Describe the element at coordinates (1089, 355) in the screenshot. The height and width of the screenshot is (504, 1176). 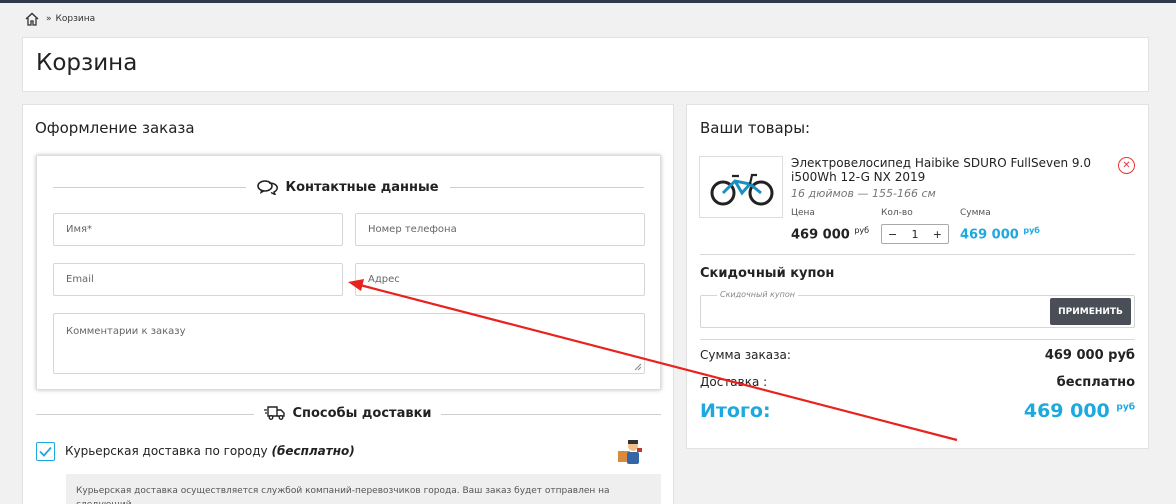
I see `order-sum-value: 469 000 руб` at that location.